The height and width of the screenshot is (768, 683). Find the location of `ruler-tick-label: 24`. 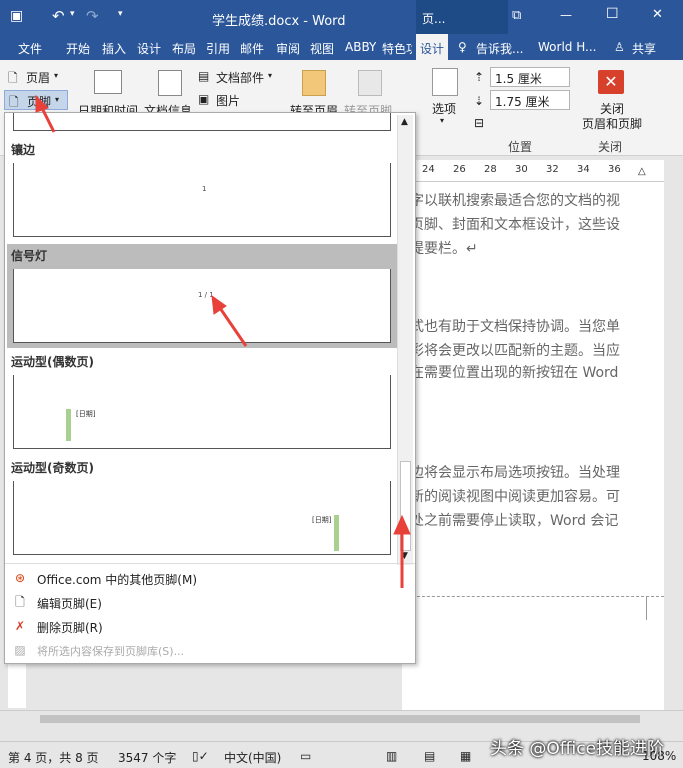

ruler-tick-label: 24 is located at coordinates (428, 169).